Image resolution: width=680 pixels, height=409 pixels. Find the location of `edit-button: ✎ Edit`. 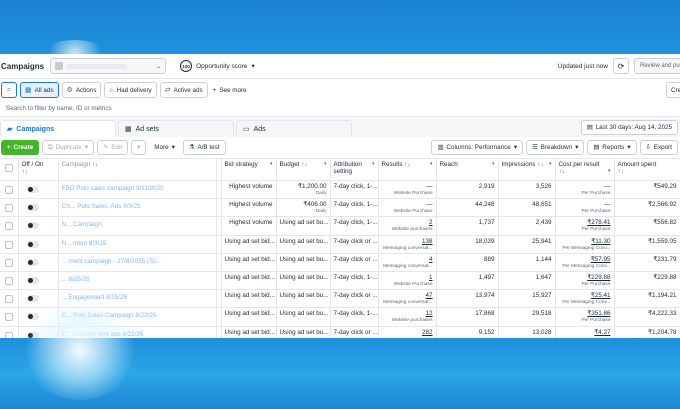

edit-button: ✎ Edit is located at coordinates (112, 147).